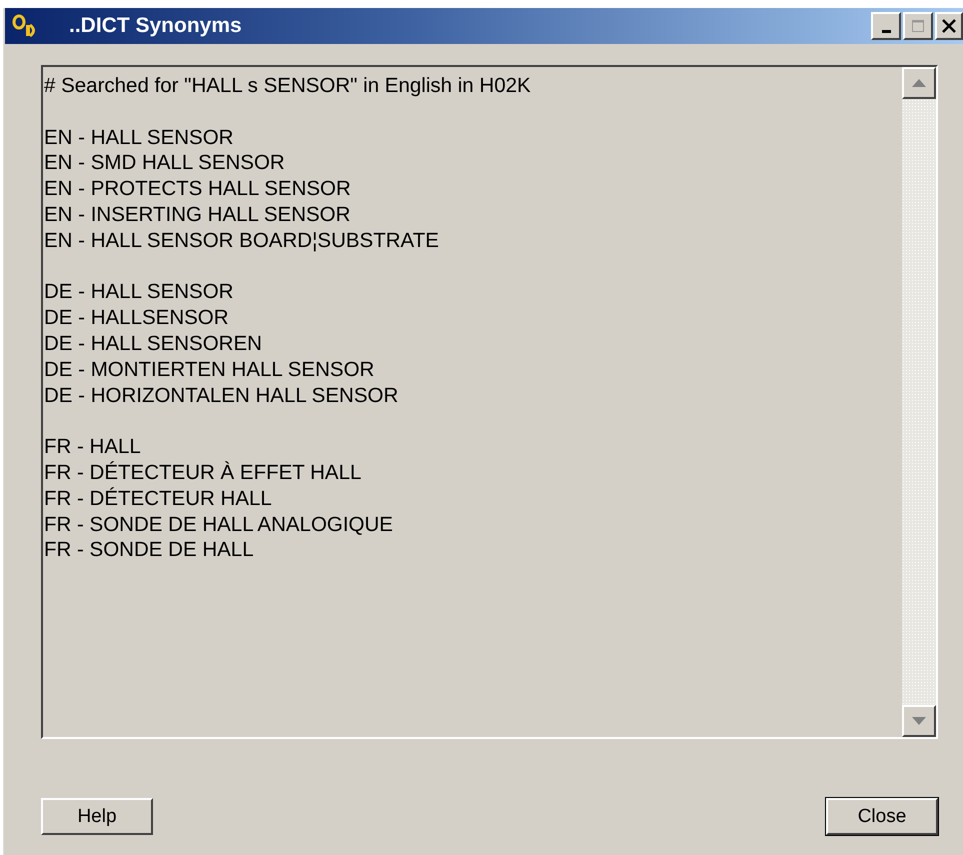 This screenshot has width=963, height=855. I want to click on synonym-line: EN - PROTECTS HALL SENSOR, so click(198, 189).